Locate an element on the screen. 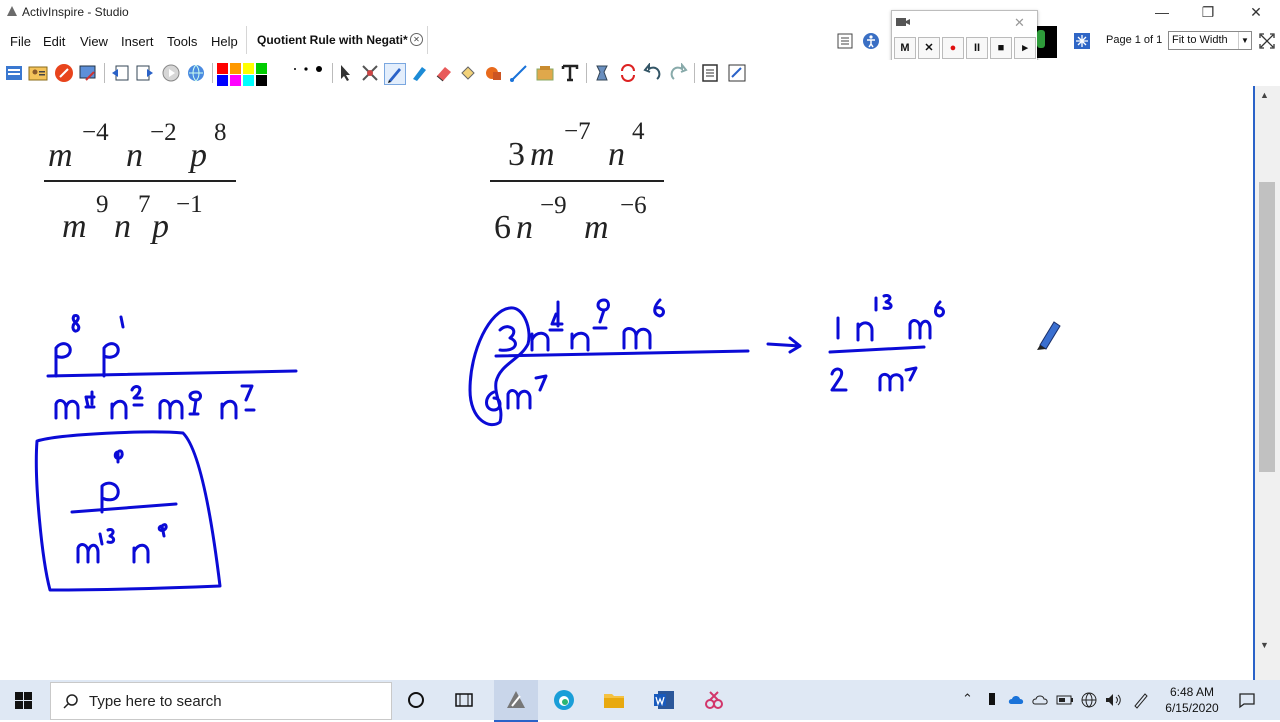 This screenshot has width=1280, height=722. p1-num-term2: n is located at coordinates (134, 155).